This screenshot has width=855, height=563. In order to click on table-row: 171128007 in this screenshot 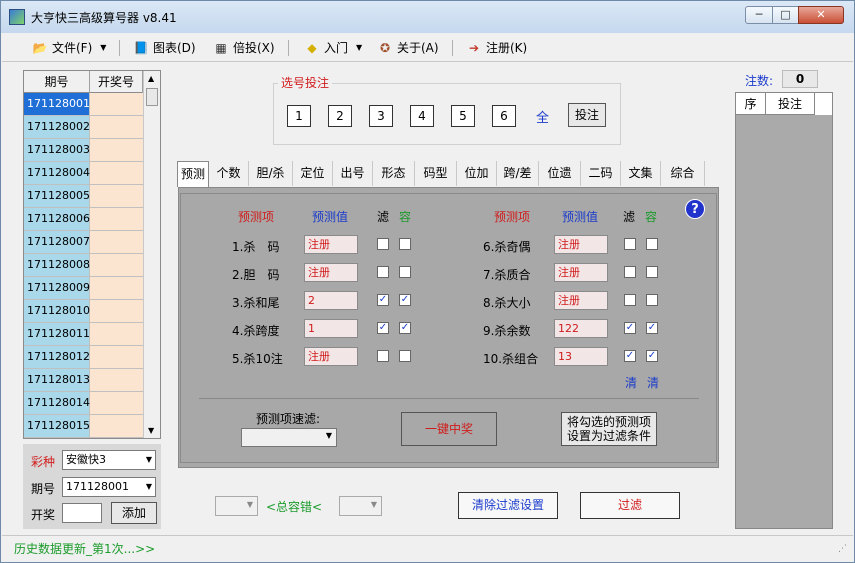, I will do `click(92, 242)`.